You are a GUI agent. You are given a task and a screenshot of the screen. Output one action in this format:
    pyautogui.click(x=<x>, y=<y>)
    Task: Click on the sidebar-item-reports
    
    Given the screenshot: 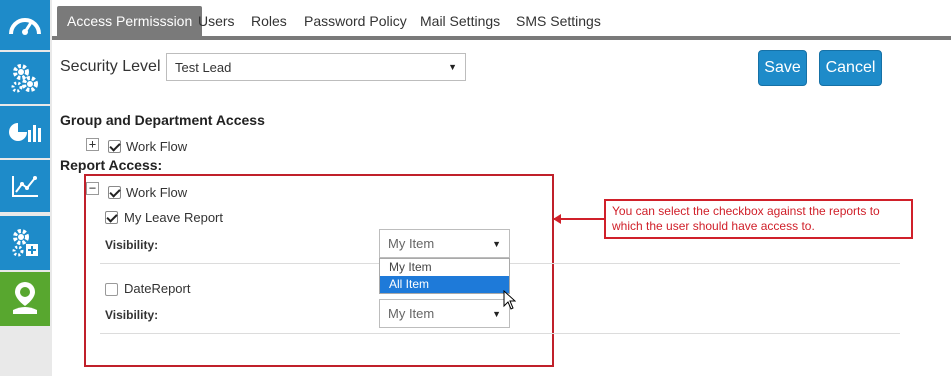 What is the action you would take?
    pyautogui.click(x=25, y=132)
    